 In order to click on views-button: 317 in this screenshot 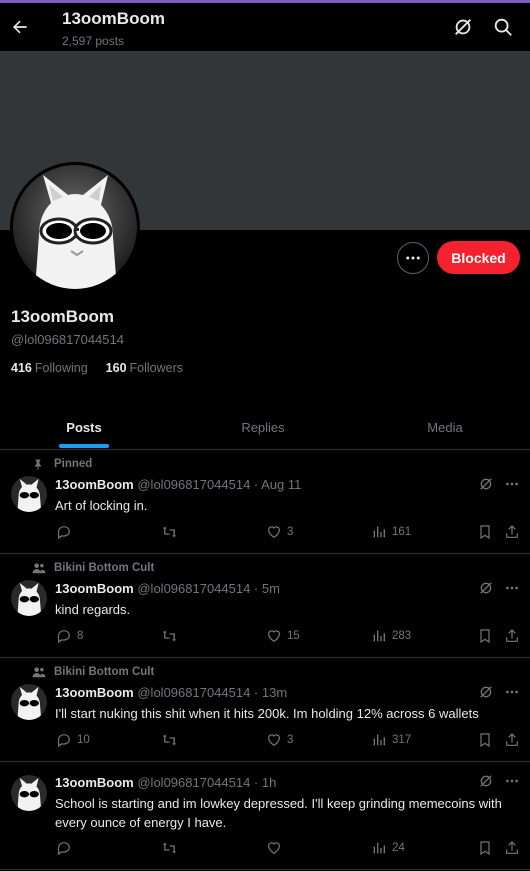, I will do `click(391, 740)`.